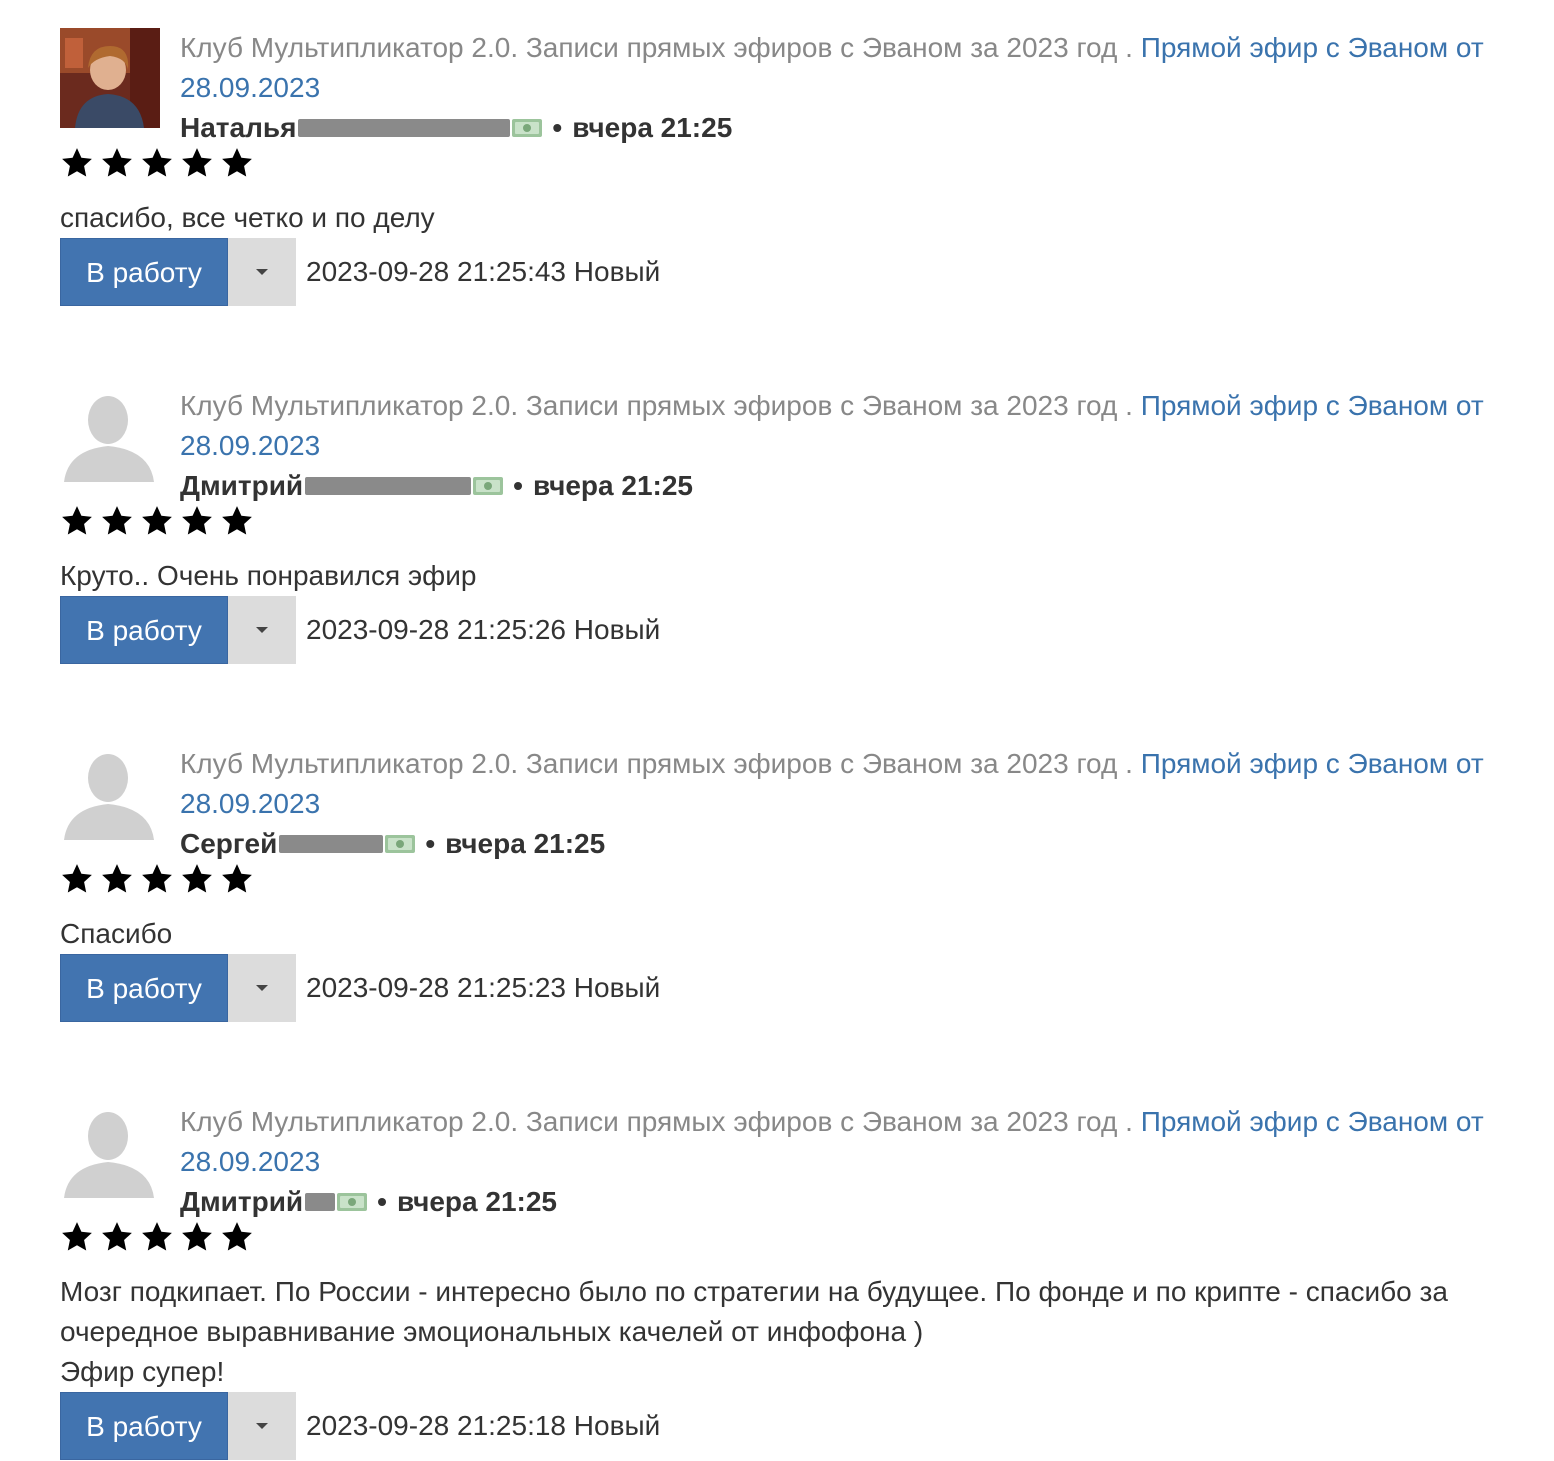 This screenshot has width=1554, height=1461. What do you see at coordinates (229, 843) in the screenshot?
I see `author-name: Сергей` at bounding box center [229, 843].